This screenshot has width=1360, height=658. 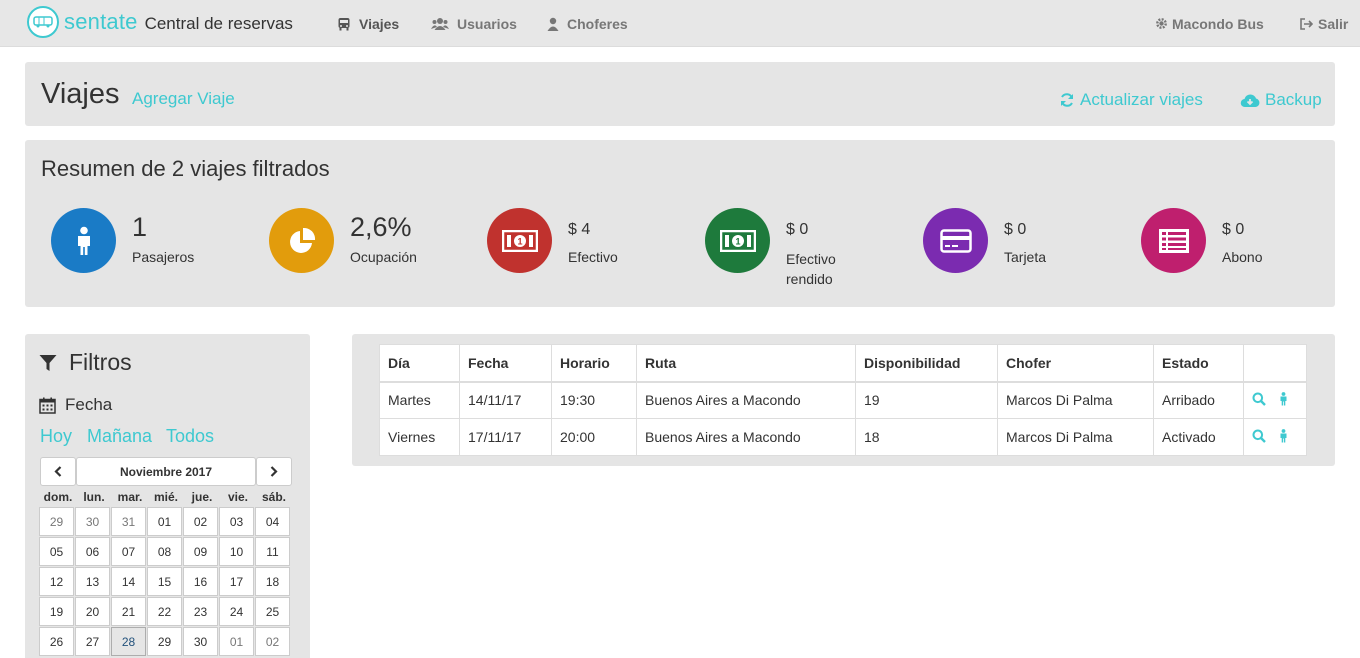 I want to click on calendar-day: 03, so click(x=236, y=521).